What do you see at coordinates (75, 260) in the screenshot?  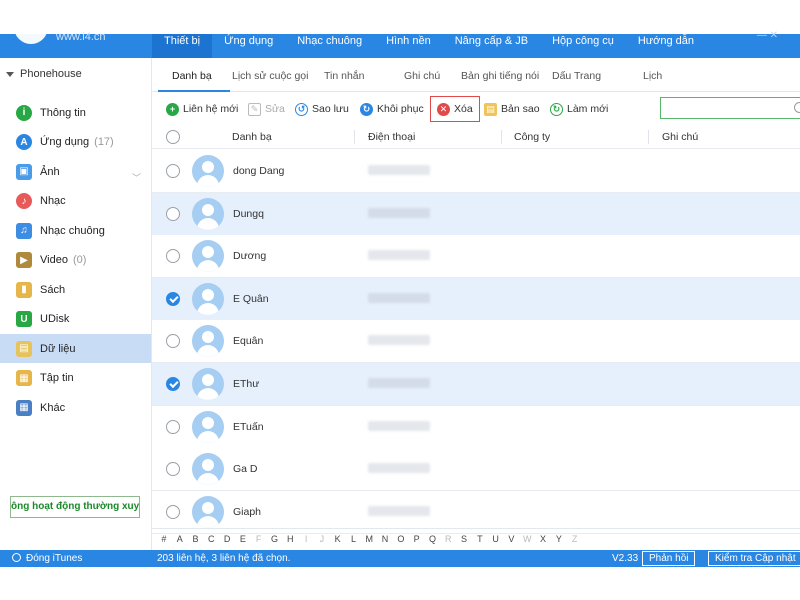 I see `sidebar-item: ▶ Video (0)` at bounding box center [75, 260].